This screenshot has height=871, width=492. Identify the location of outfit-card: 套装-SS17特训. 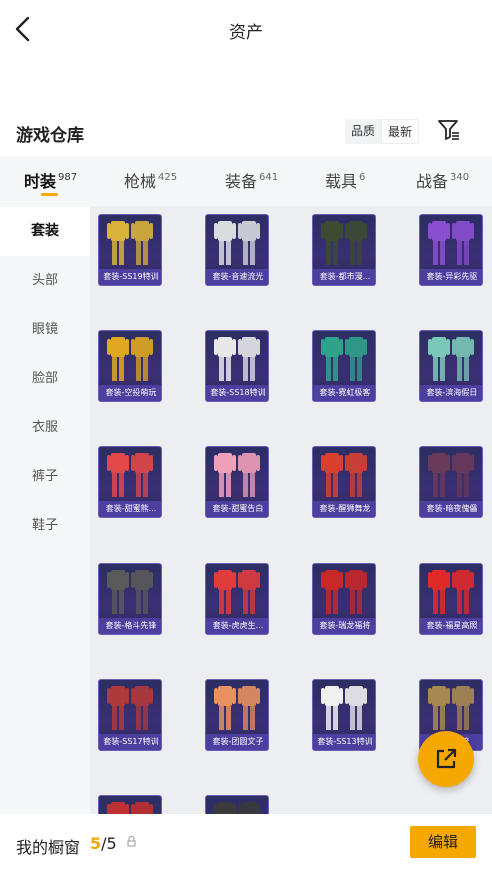
(130, 715).